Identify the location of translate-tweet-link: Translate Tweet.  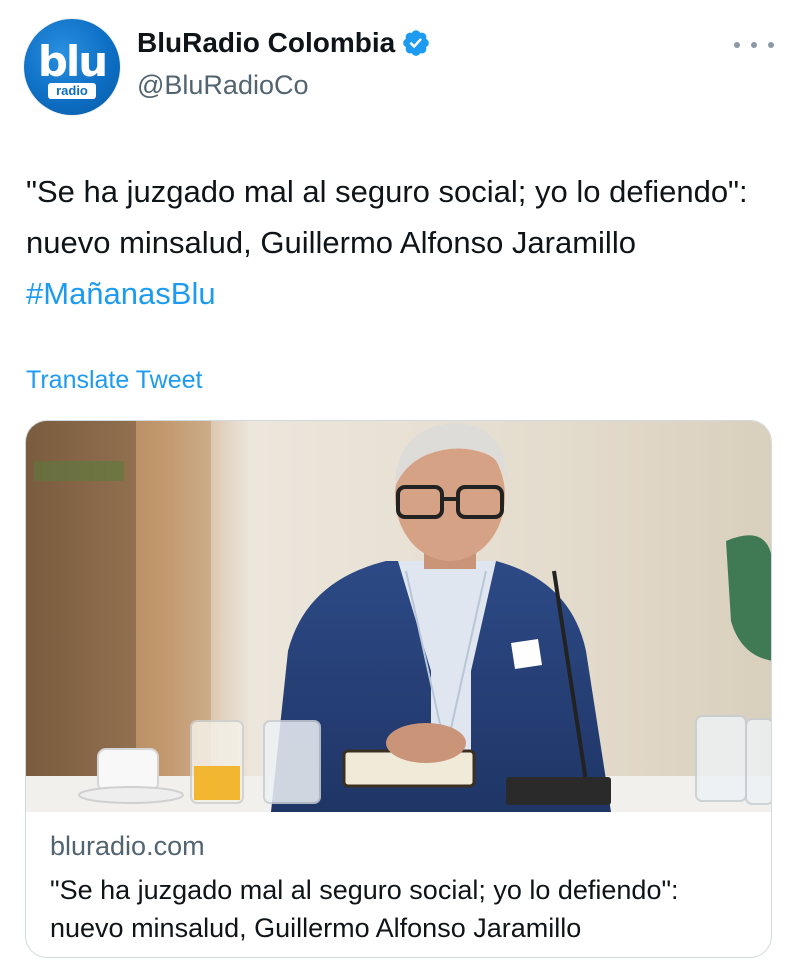
(114, 380).